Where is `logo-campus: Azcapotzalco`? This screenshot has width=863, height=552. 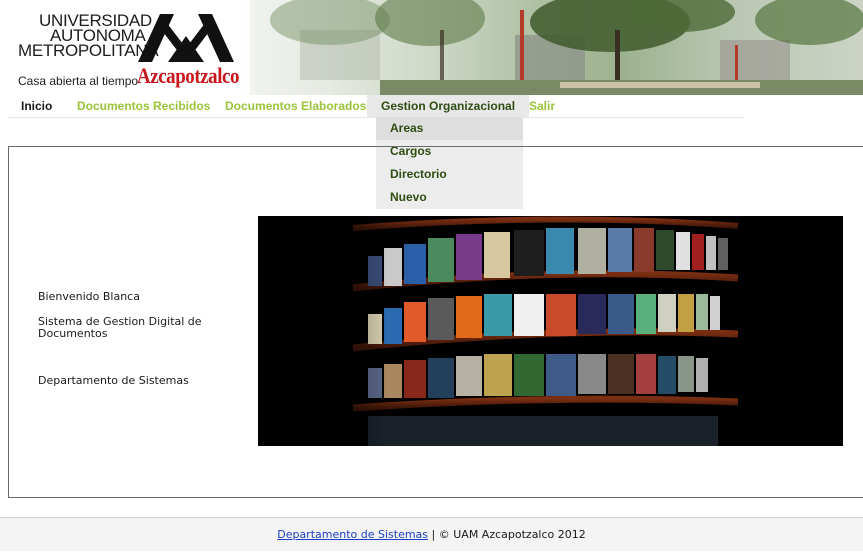 logo-campus: Azcapotzalco is located at coordinates (188, 75).